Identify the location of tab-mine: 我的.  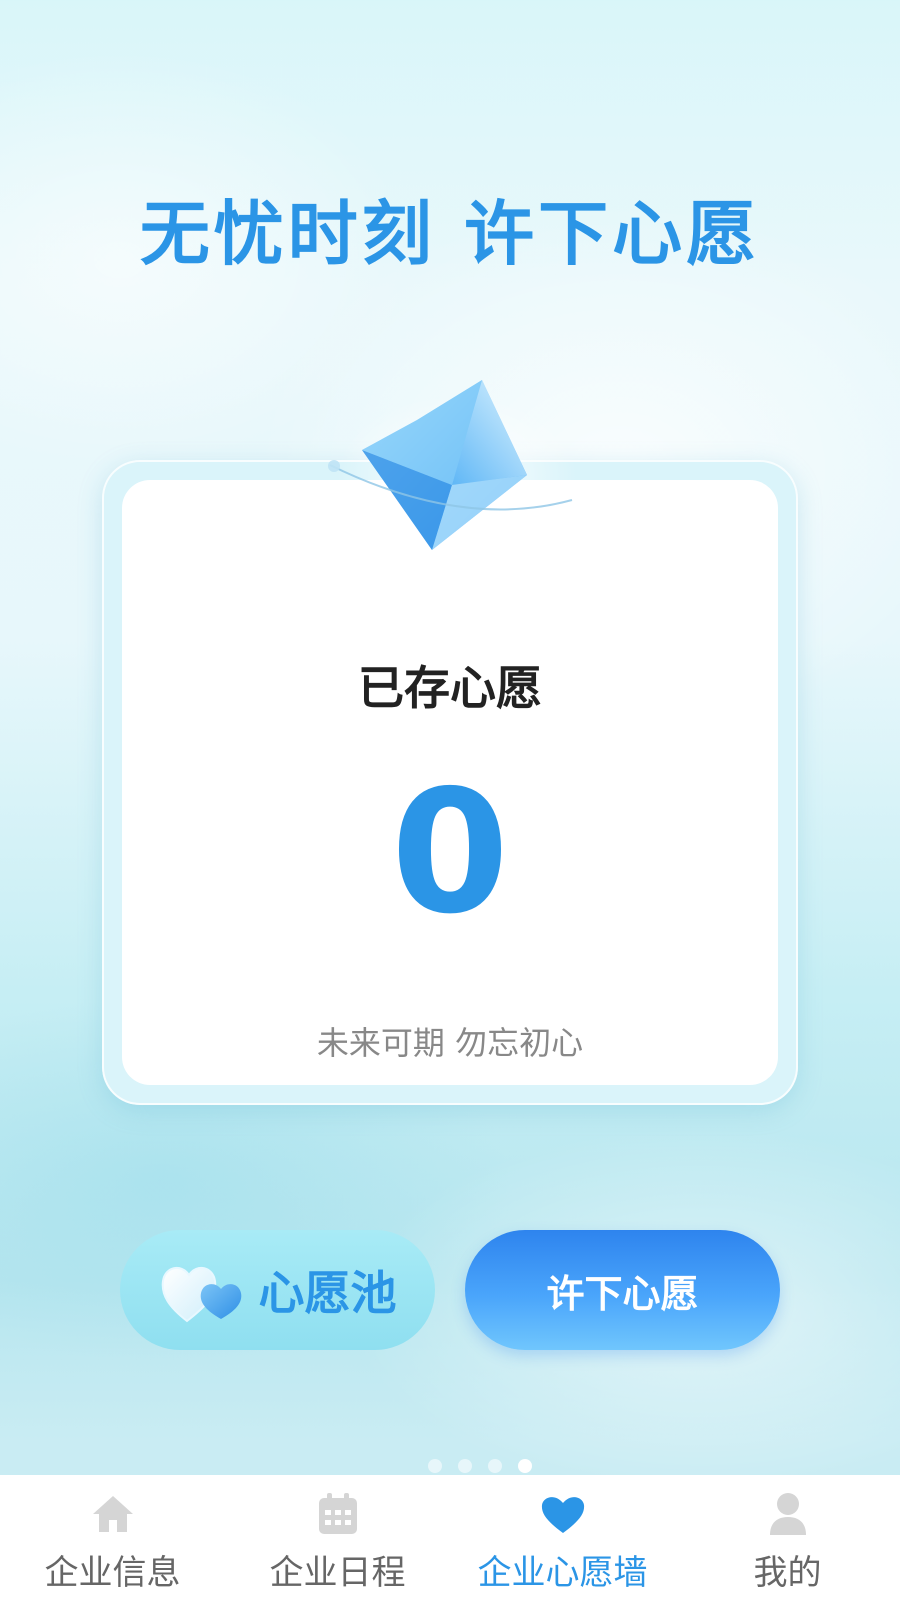
(787, 1537).